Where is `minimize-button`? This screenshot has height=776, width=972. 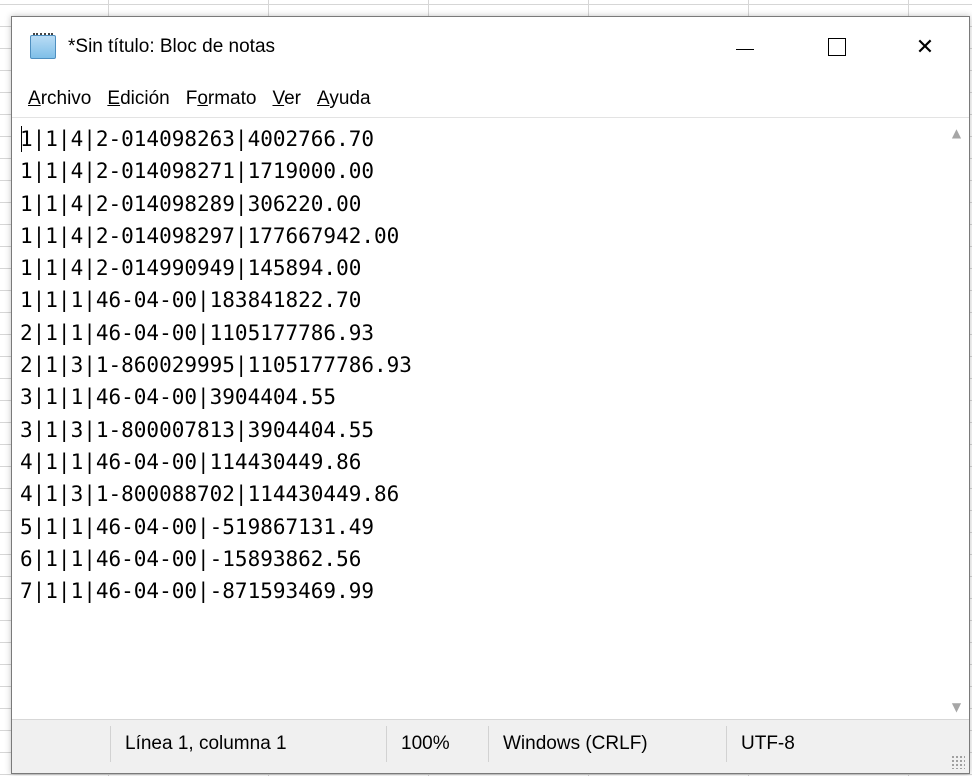 minimize-button is located at coordinates (745, 47).